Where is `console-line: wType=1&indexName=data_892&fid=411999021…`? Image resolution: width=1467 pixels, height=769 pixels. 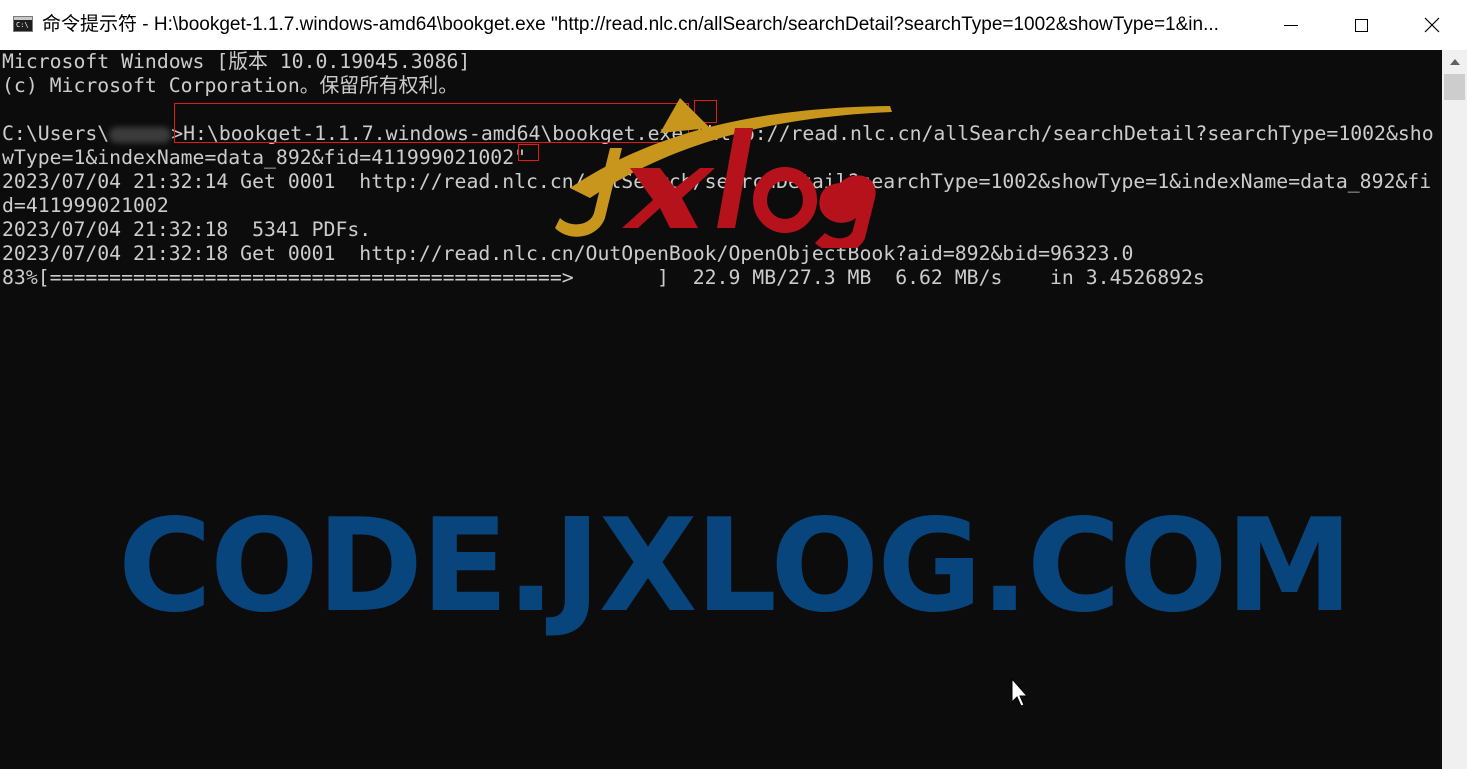
console-line: wType=1&indexName=data_892&fid=411999021… is located at coordinates (264, 157).